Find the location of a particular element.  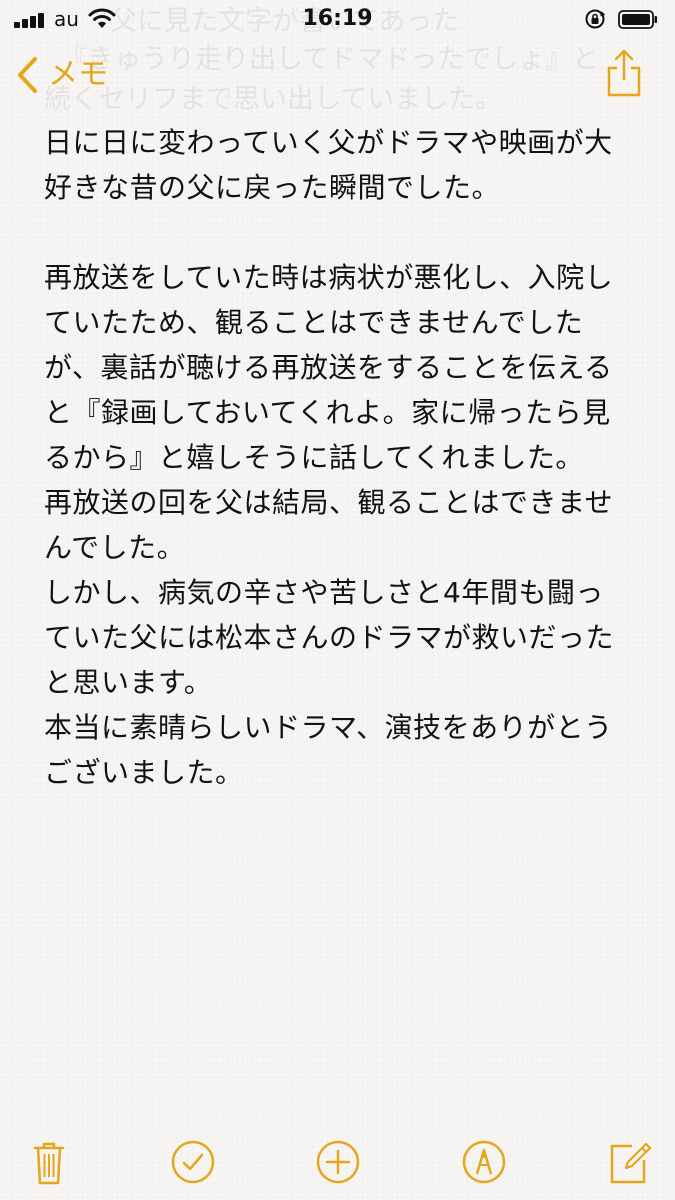

ghost-text-line-2: 『きゅうり走り出してドマドったでしょ』と is located at coordinates (330, 59).